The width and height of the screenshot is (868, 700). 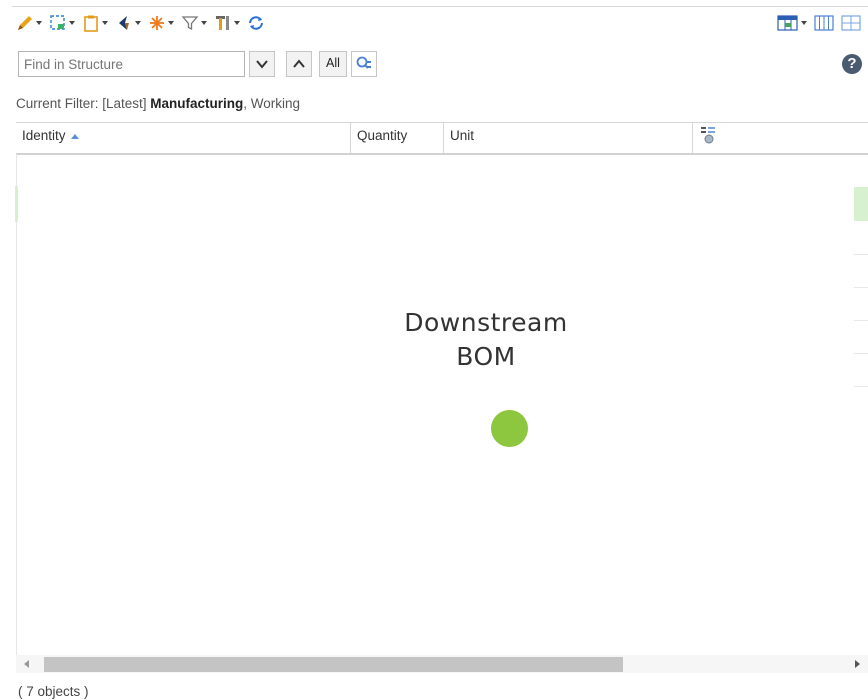 I want to click on scroll-left-icon, so click(x=26, y=664).